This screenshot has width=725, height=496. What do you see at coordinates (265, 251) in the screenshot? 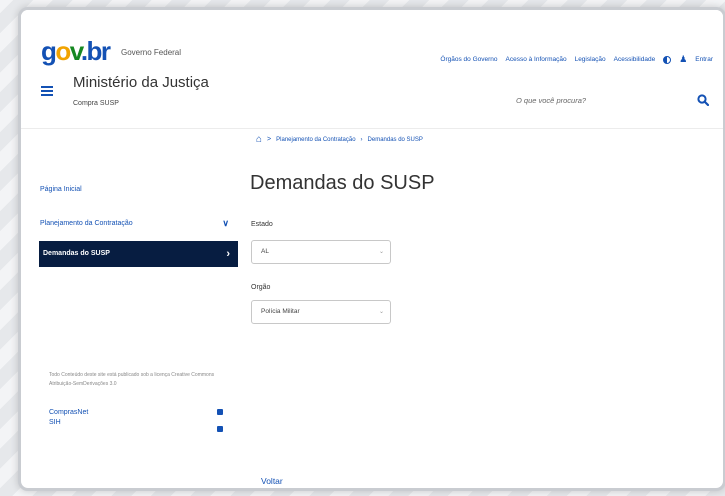
I see `estado-value: AL` at bounding box center [265, 251].